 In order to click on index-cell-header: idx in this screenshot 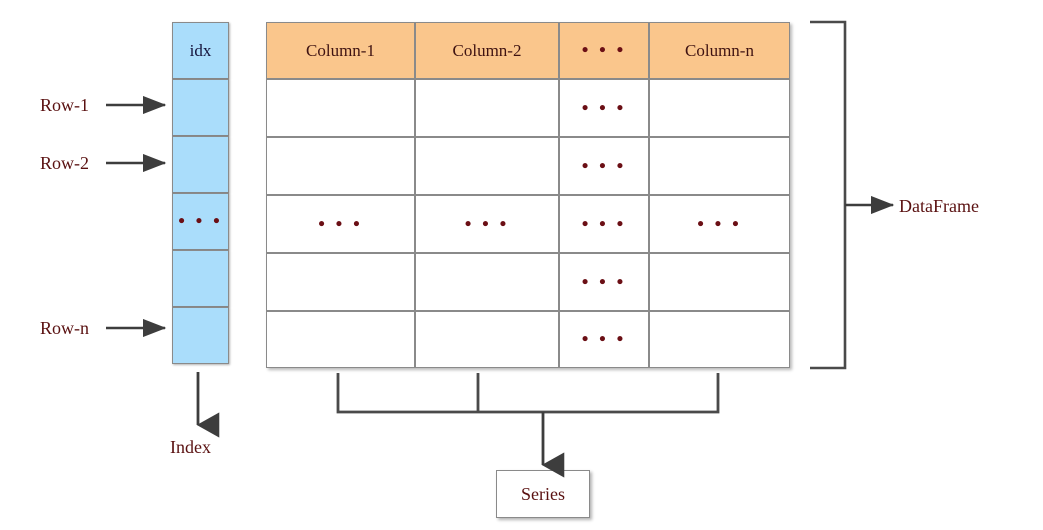, I will do `click(200, 50)`.